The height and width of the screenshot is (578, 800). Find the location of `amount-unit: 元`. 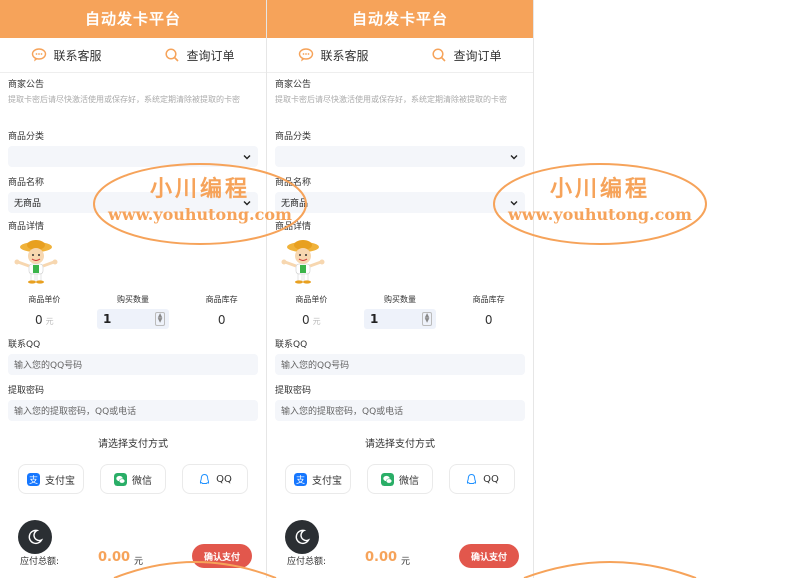

amount-unit: 元 is located at coordinates (139, 562).